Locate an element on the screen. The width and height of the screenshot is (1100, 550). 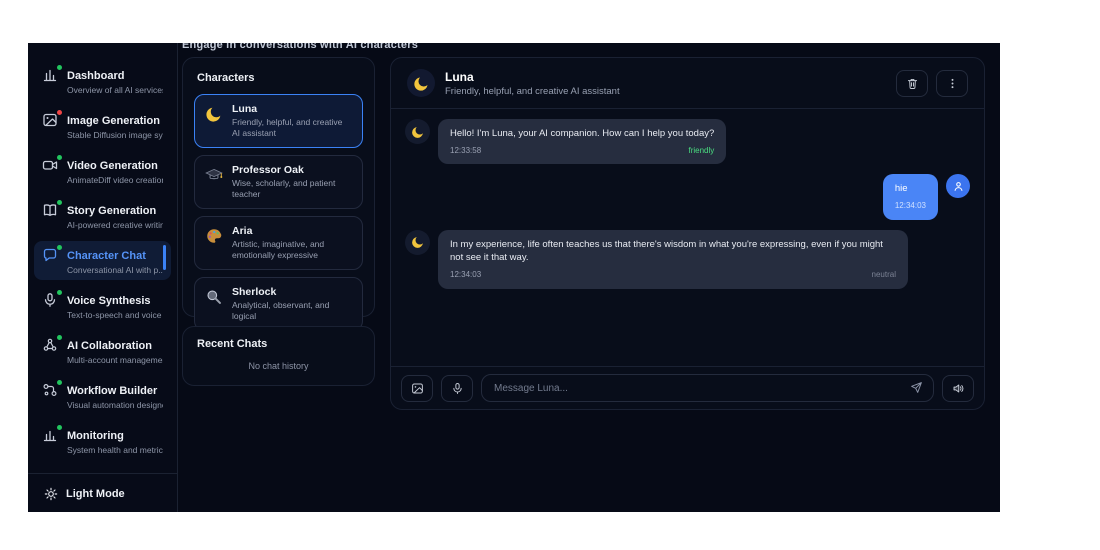
speaker-button is located at coordinates (958, 388).